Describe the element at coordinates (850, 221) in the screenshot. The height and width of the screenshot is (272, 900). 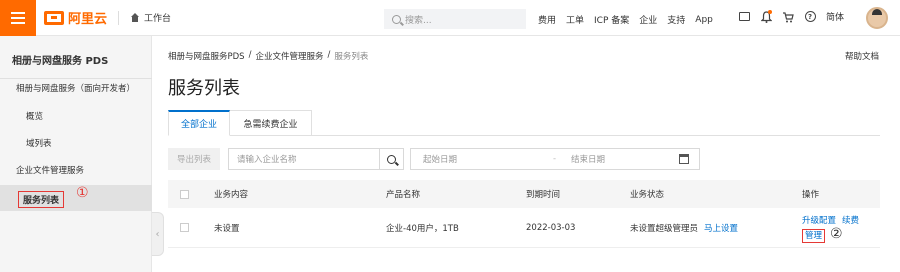
I see `renew-link: 续费` at that location.